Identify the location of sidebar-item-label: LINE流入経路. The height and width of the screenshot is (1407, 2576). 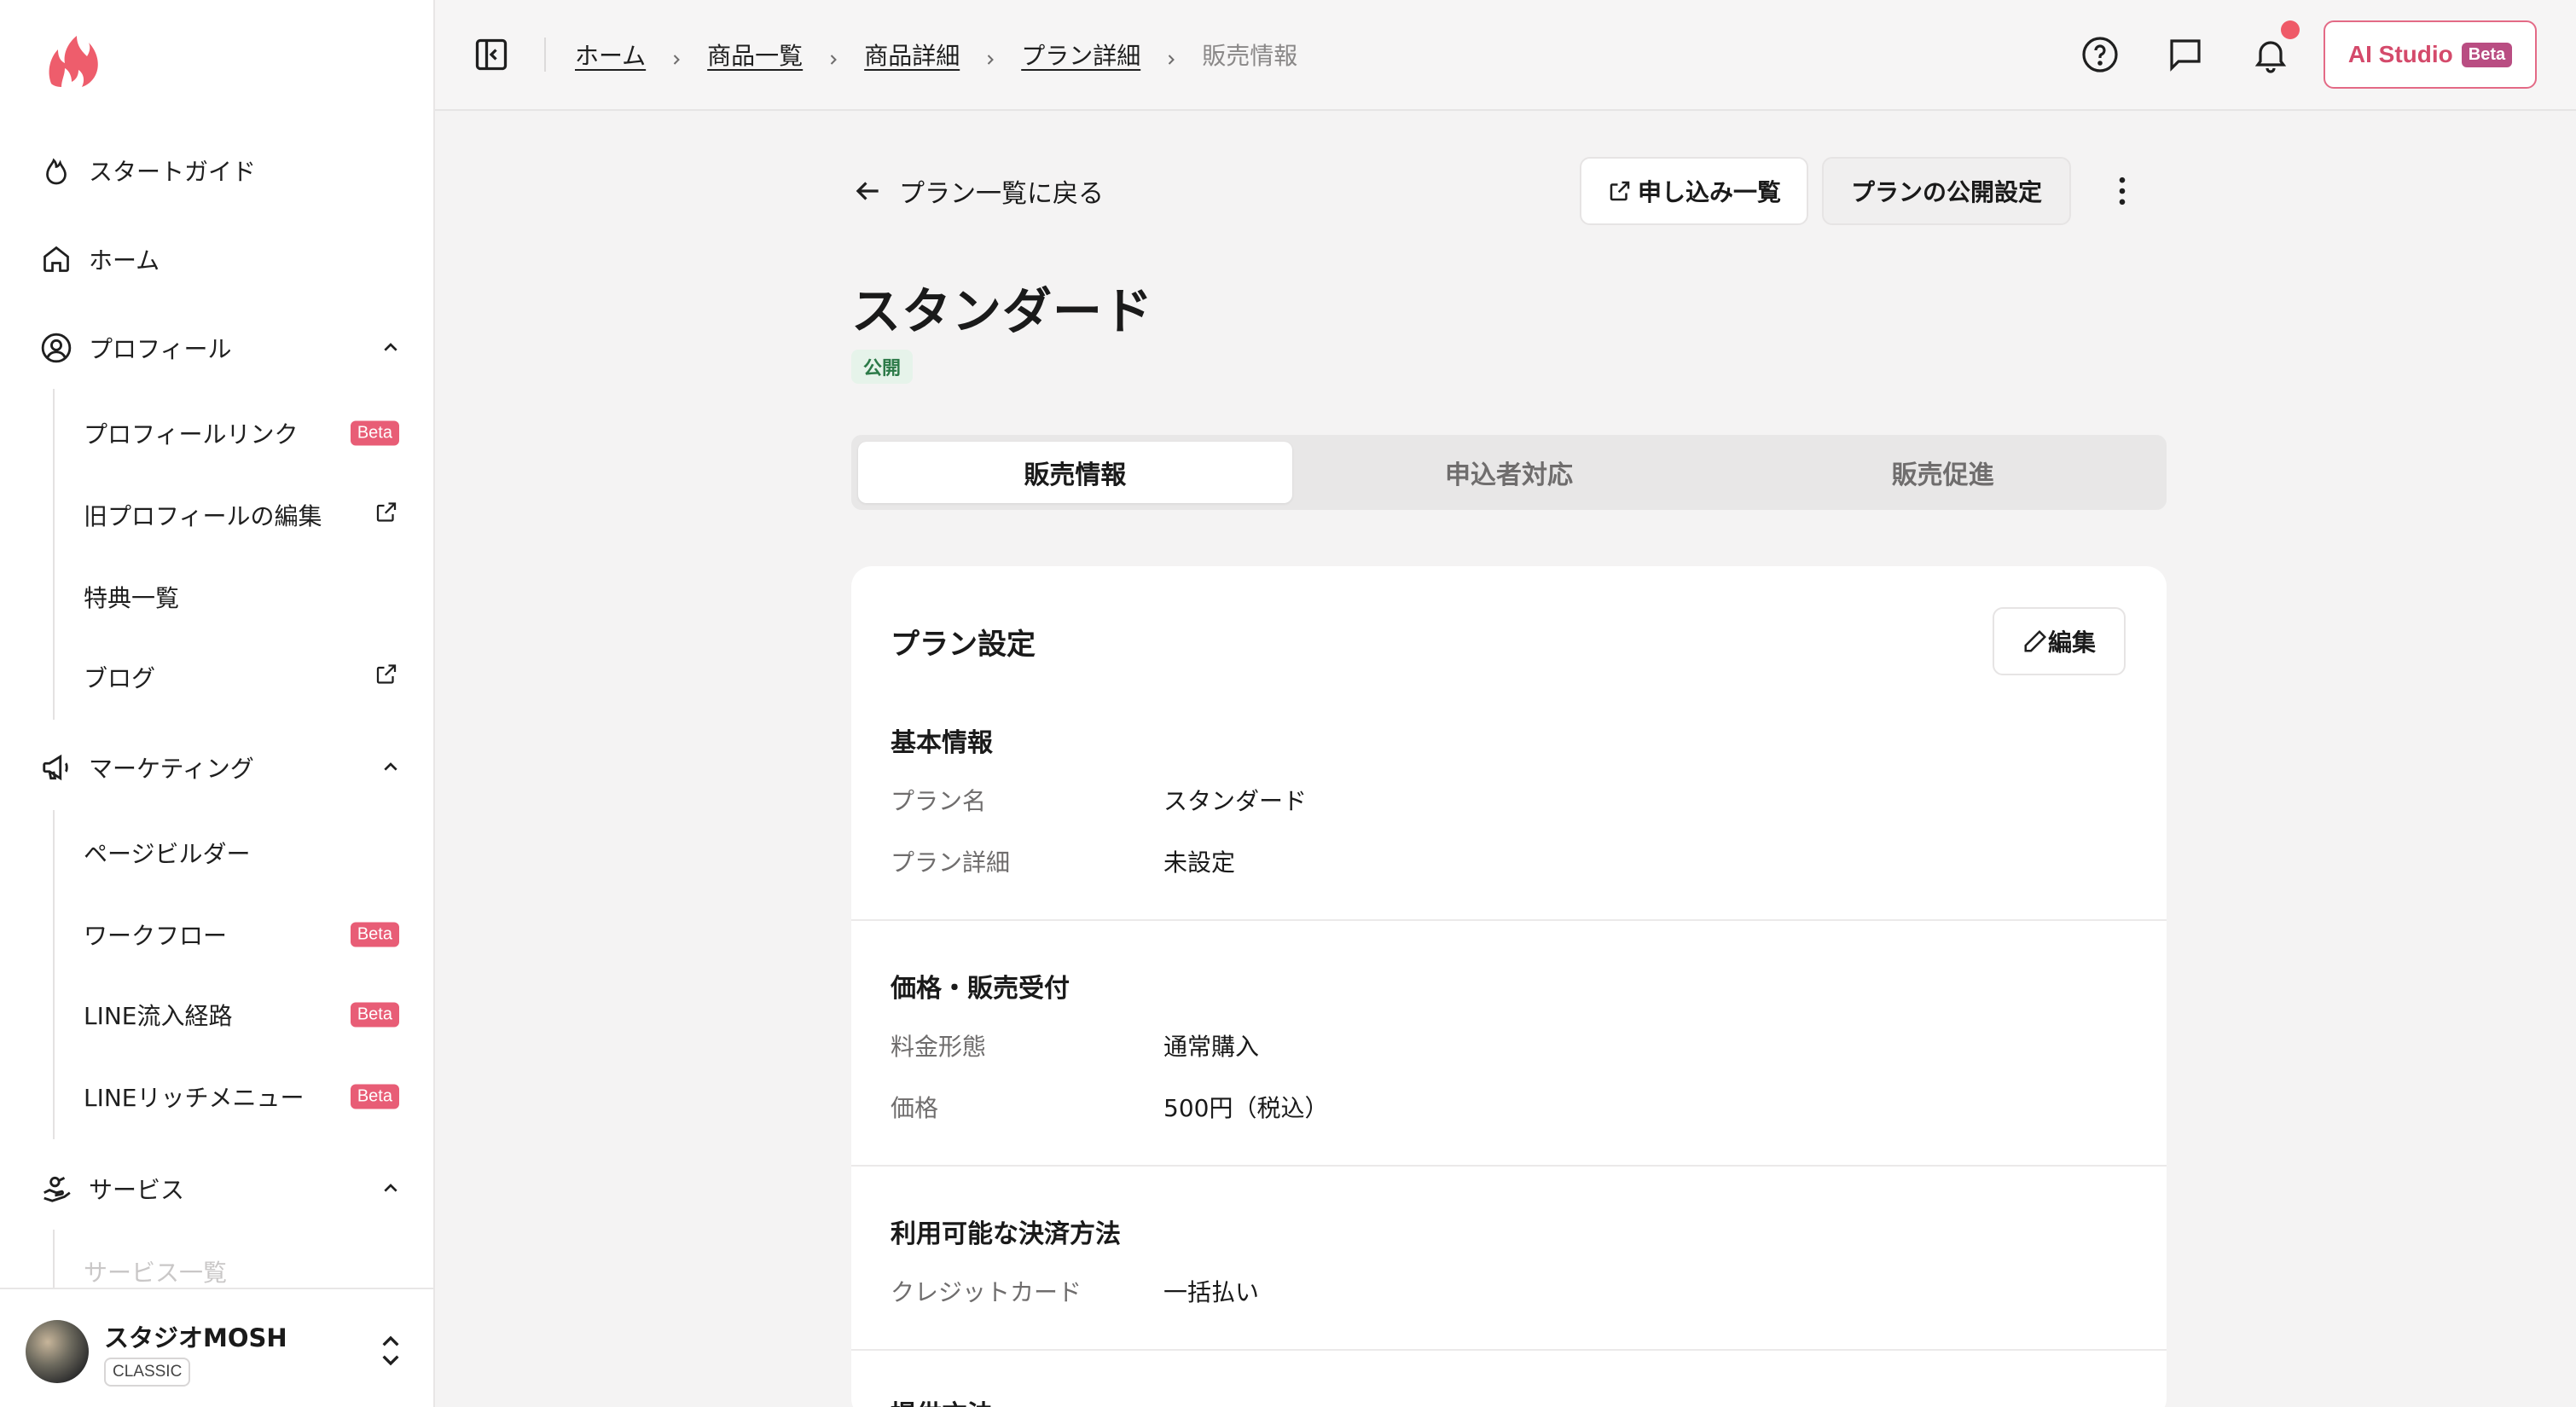
(158, 1016).